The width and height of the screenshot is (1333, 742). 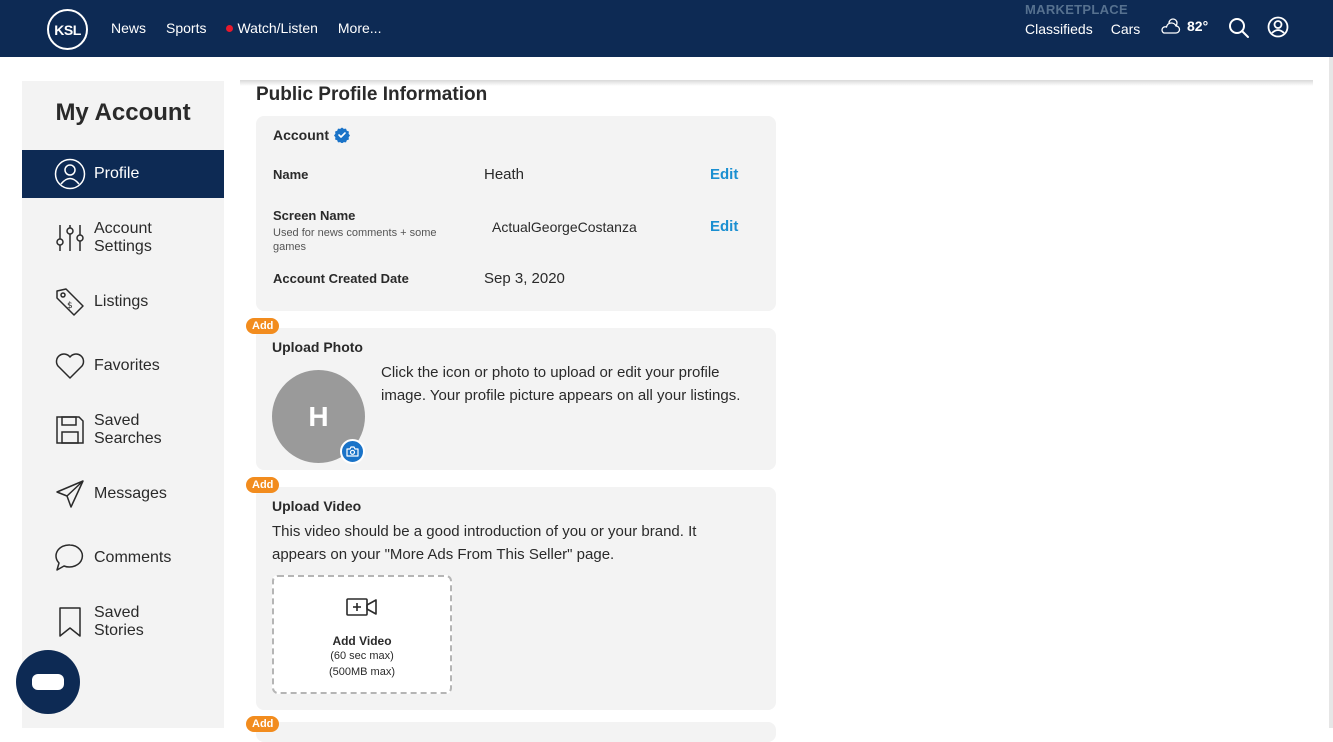 What do you see at coordinates (128, 429) in the screenshot?
I see `sidebar-item-label: Saved Searches` at bounding box center [128, 429].